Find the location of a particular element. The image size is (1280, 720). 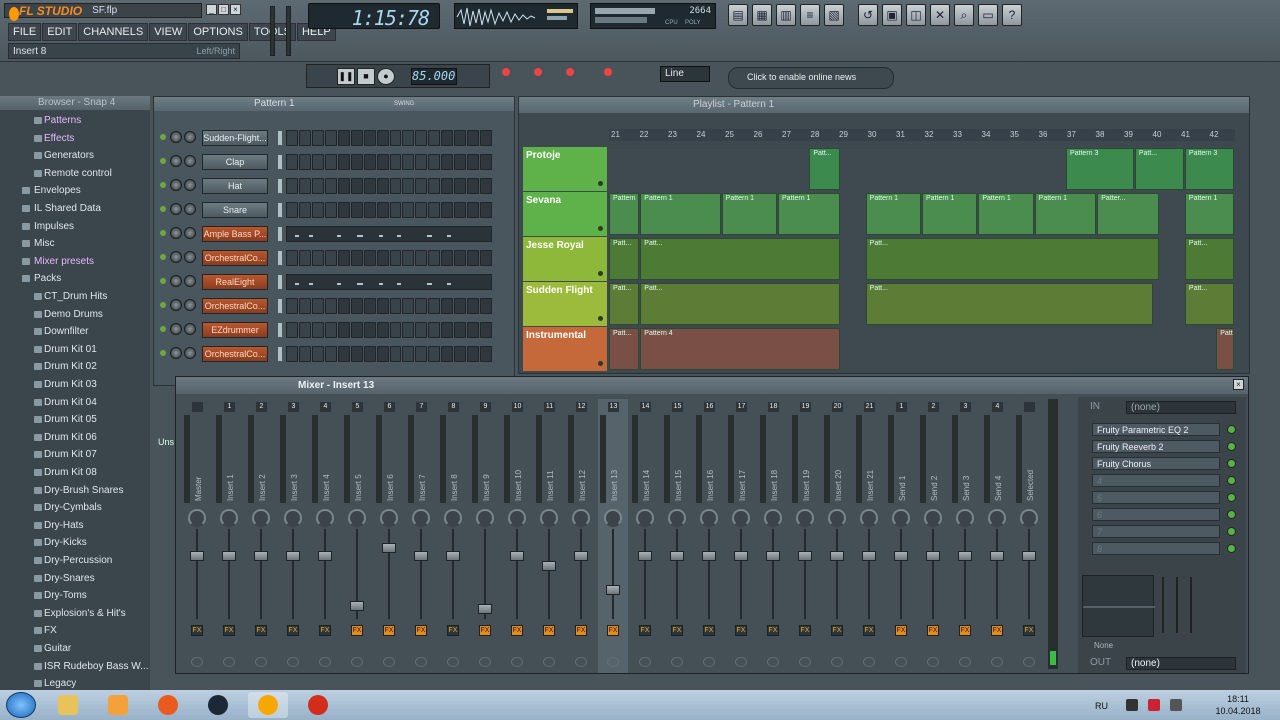

channel-row: Snare is located at coordinates (334, 211).